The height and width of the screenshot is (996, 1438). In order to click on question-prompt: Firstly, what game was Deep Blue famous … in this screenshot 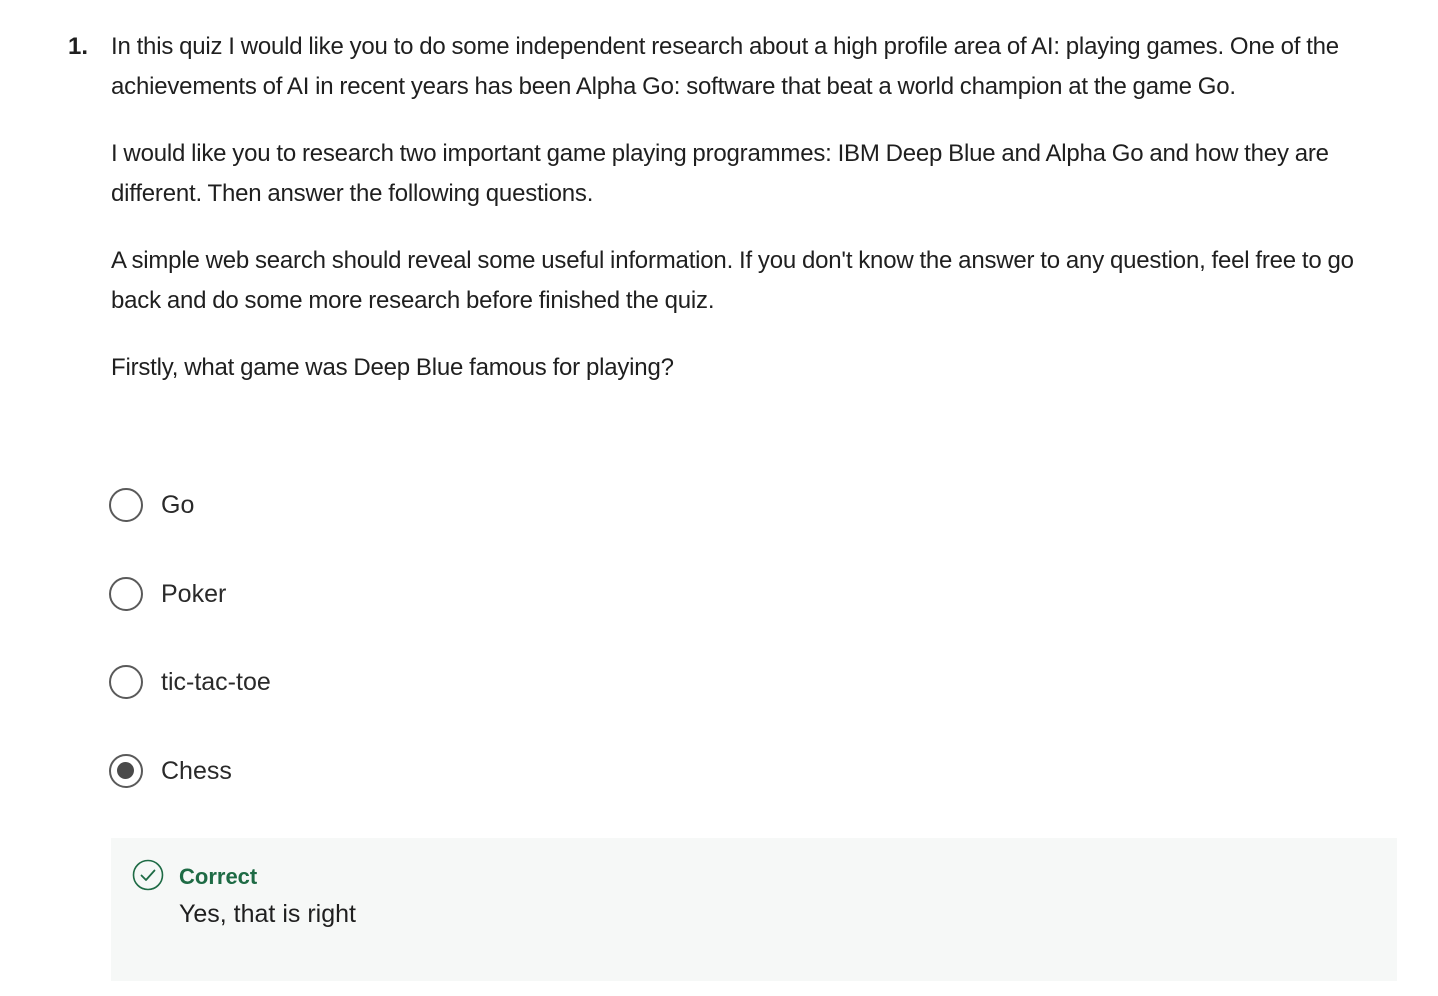, I will do `click(392, 367)`.